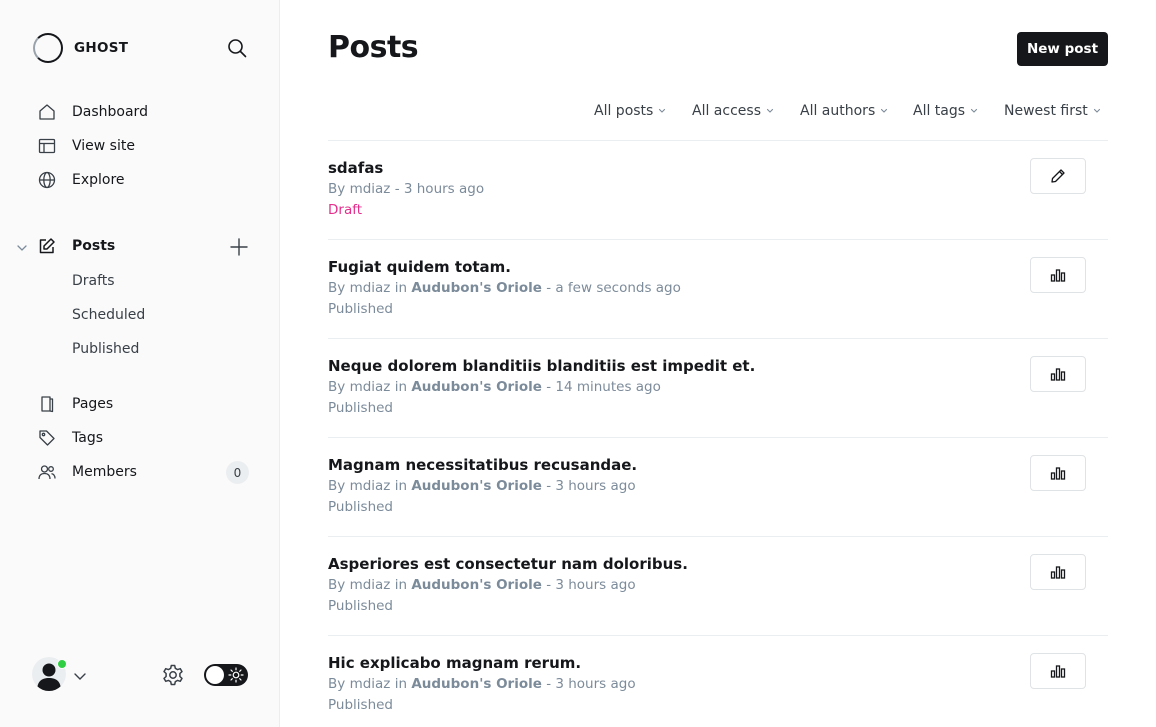 This screenshot has width=1156, height=727. I want to click on post-title: sdafas, so click(355, 168).